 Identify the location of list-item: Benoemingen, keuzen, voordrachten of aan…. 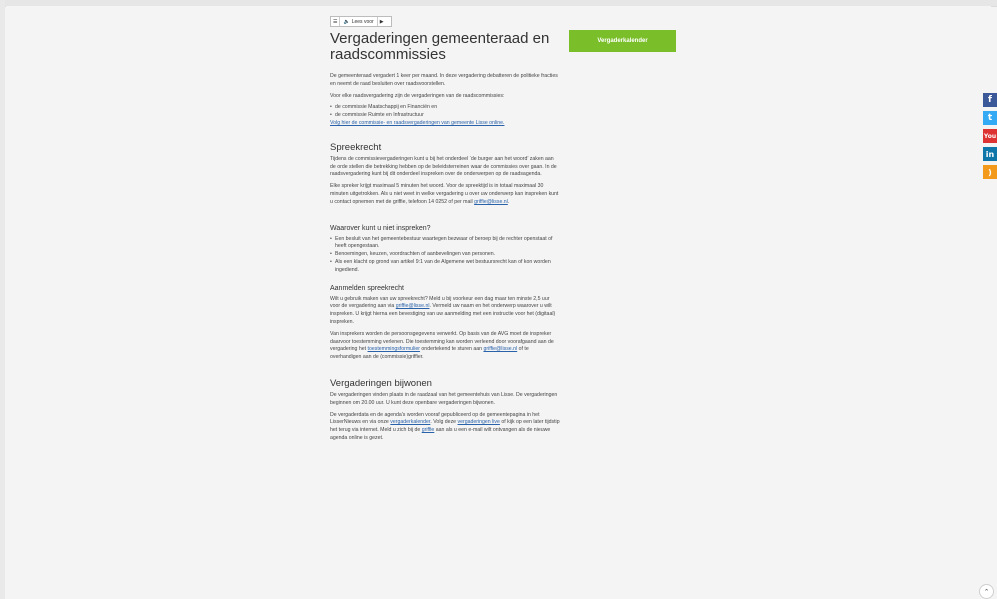
(445, 255).